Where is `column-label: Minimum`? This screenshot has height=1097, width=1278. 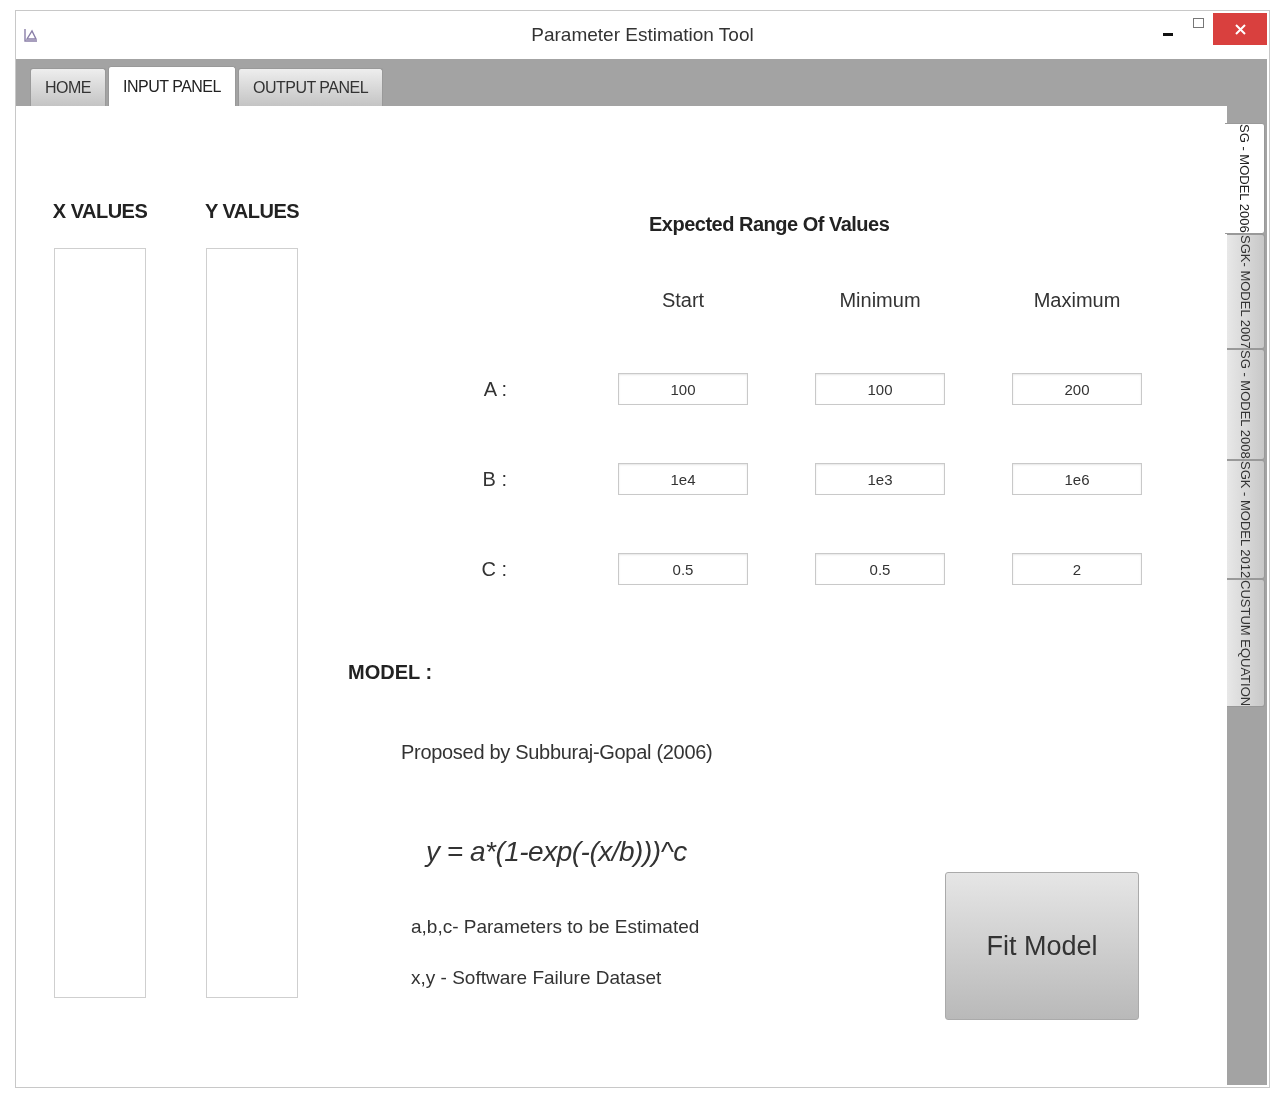 column-label: Minimum is located at coordinates (880, 300).